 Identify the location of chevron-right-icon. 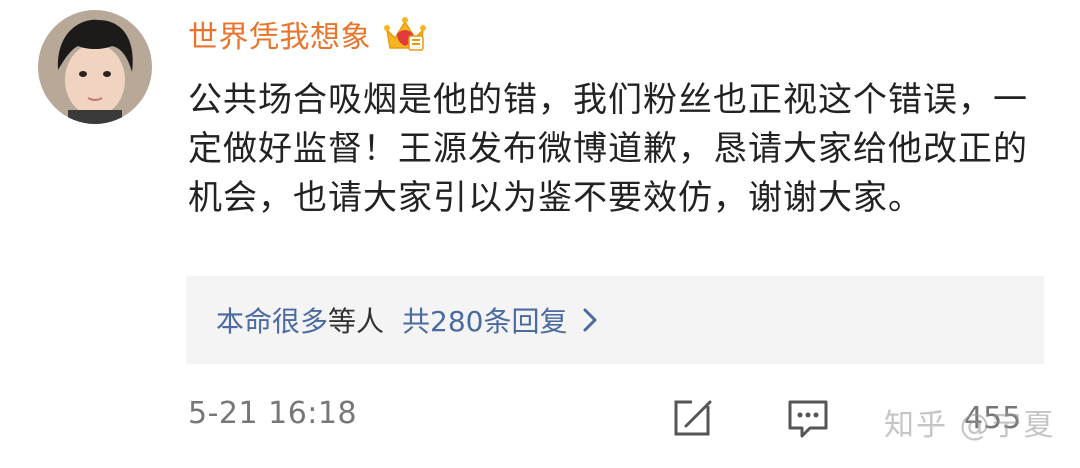
(590, 320).